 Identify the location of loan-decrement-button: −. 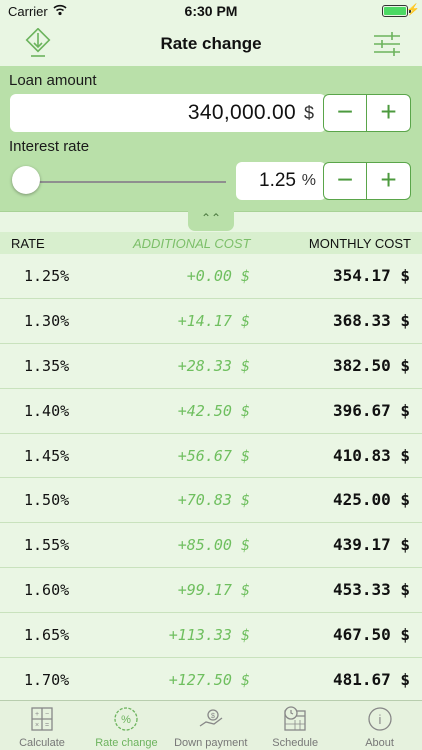
(345, 113).